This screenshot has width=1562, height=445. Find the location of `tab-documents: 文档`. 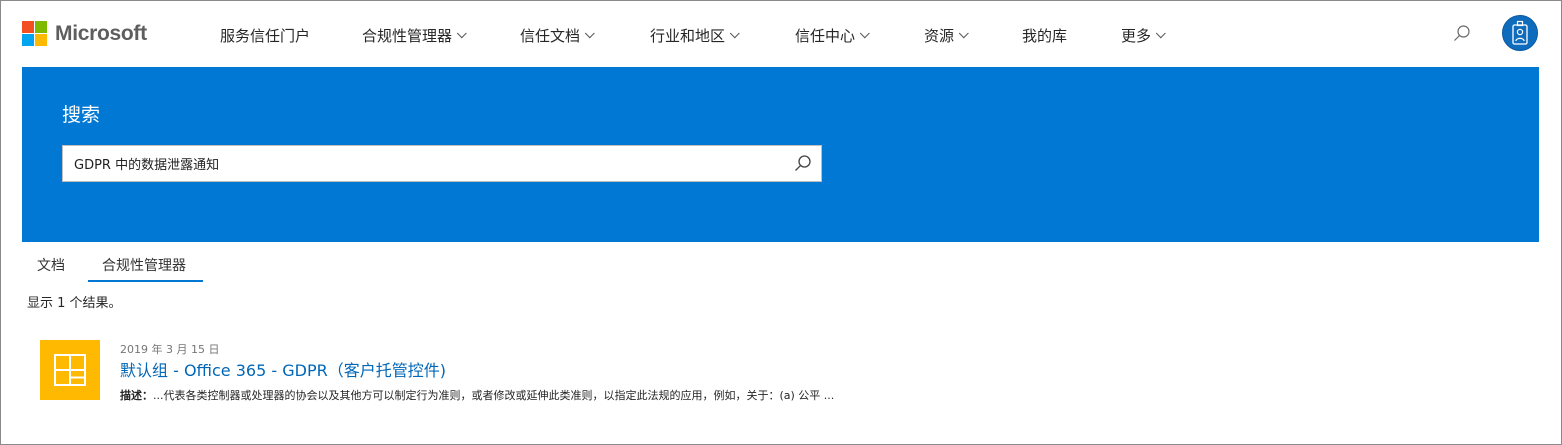

tab-documents: 文档 is located at coordinates (53, 267).